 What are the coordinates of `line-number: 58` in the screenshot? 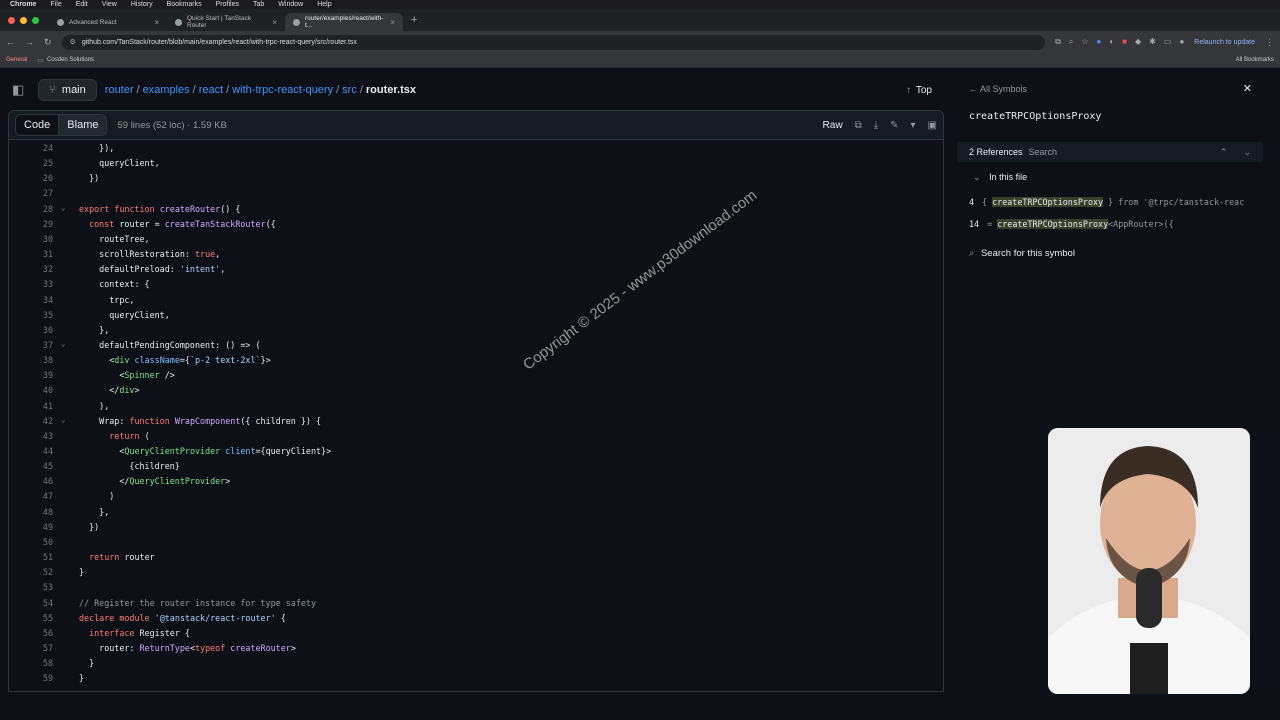 It's located at (31, 663).